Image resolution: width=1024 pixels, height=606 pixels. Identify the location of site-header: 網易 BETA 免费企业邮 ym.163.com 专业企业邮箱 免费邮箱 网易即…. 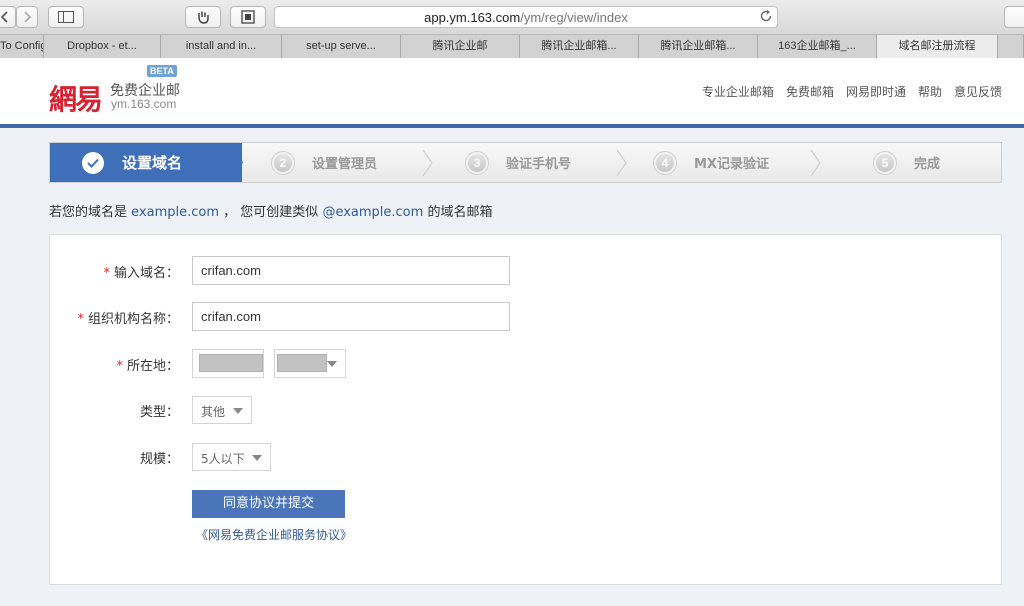
(512, 91).